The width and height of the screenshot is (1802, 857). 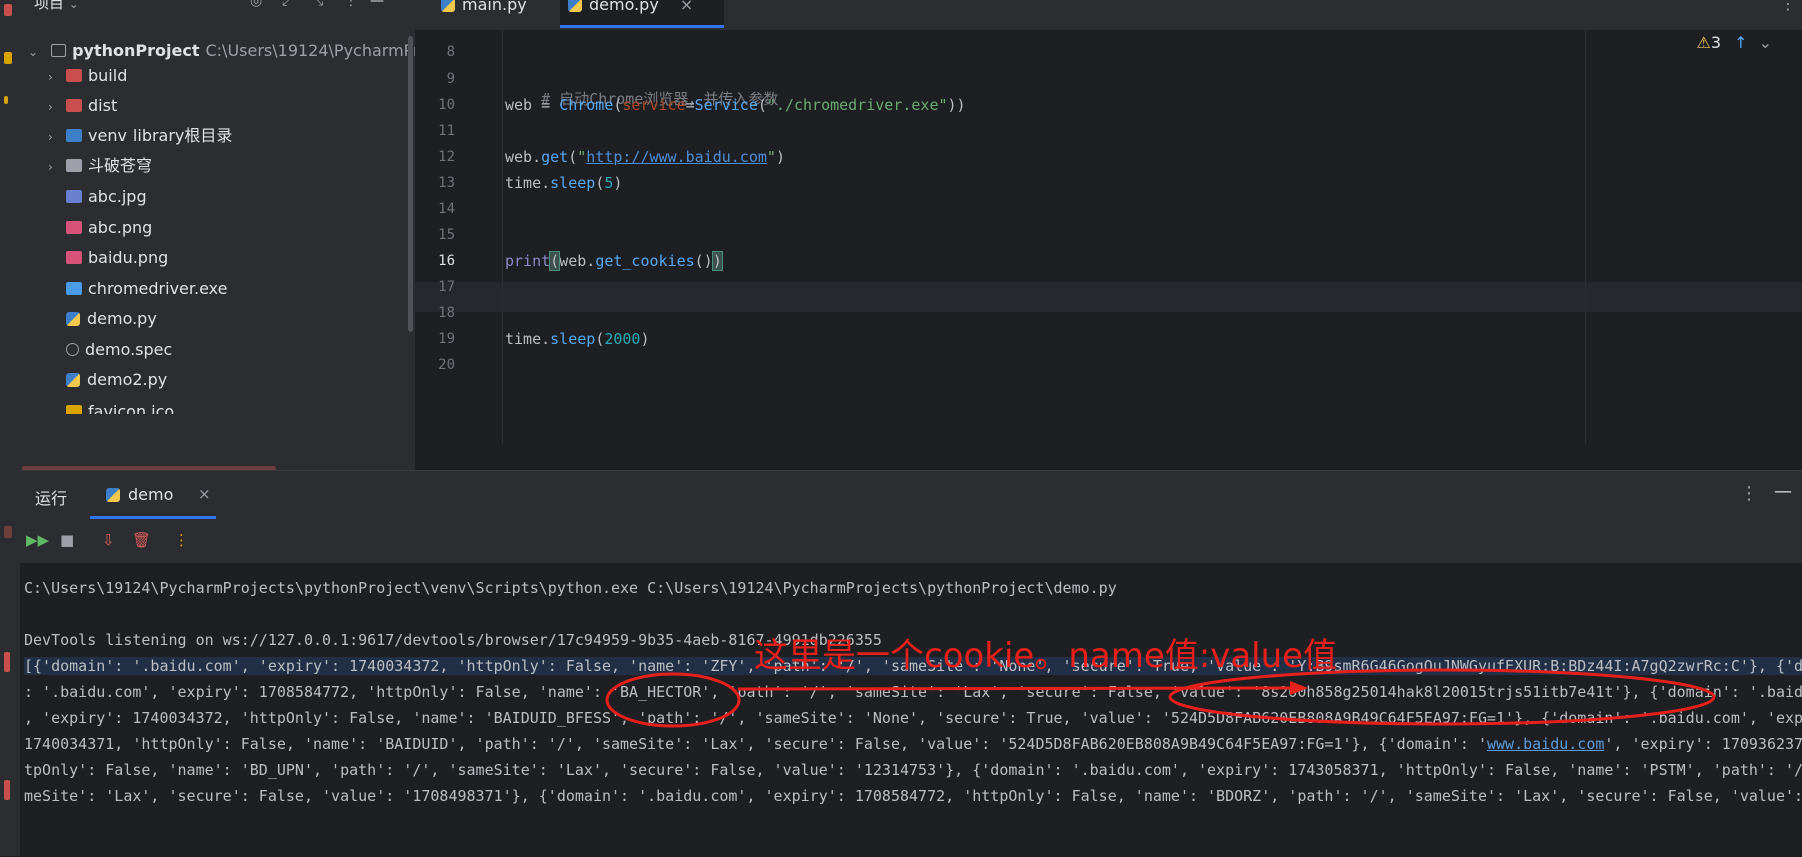 I want to click on annotation-overlay, so click(x=1160, y=698).